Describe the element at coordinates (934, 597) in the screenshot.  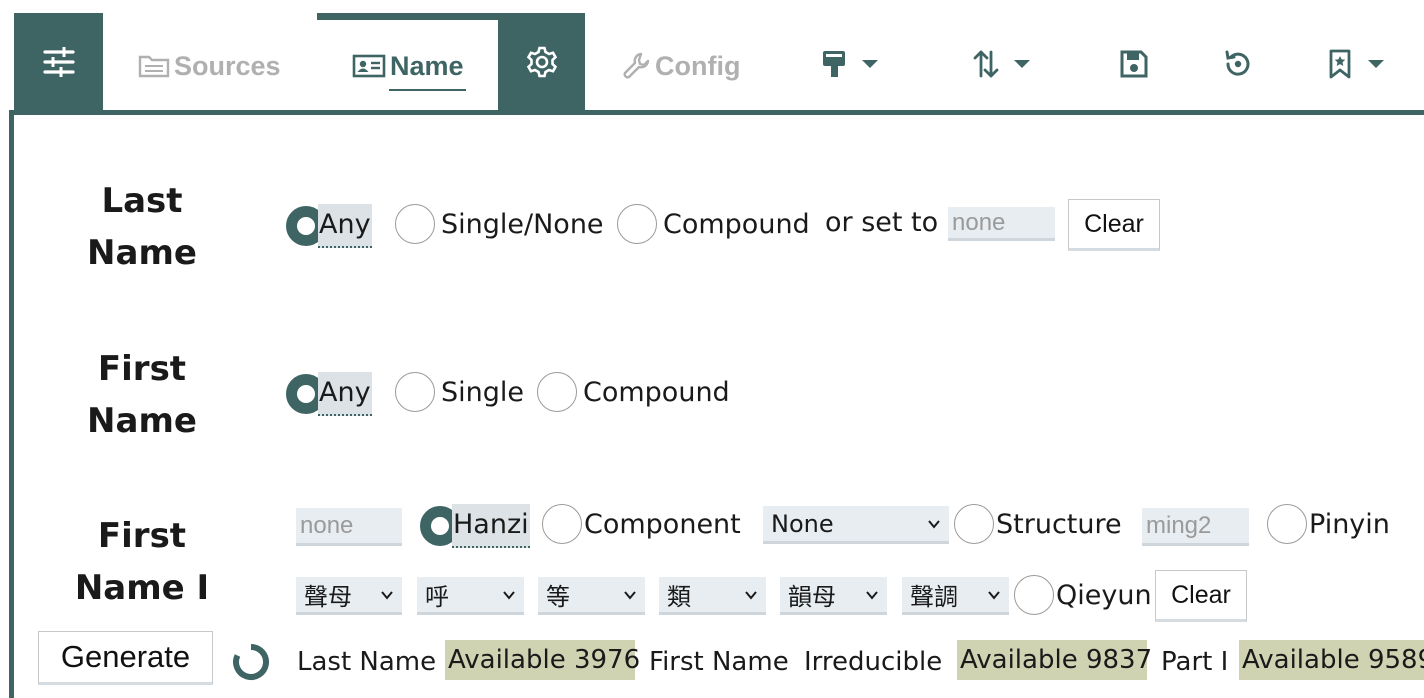
I see `tone-select-value: 聲調` at that location.